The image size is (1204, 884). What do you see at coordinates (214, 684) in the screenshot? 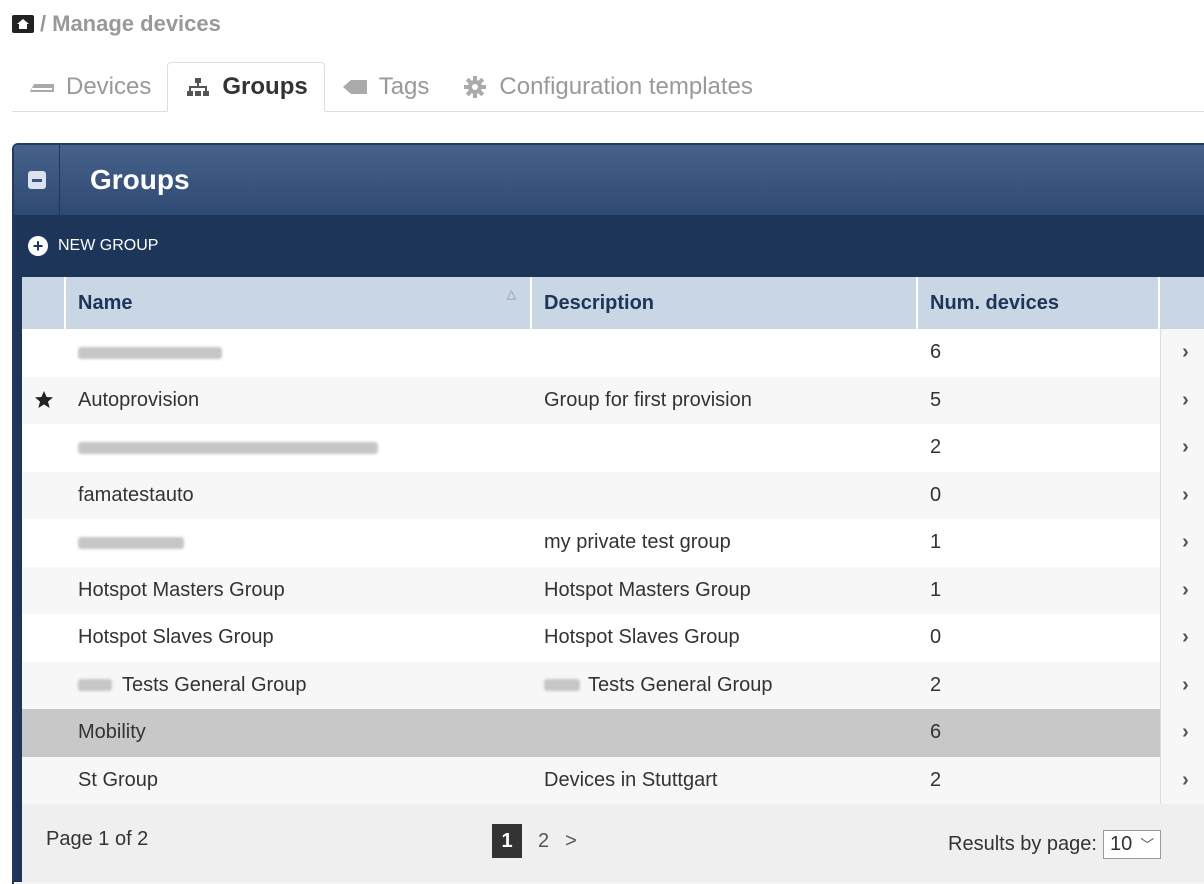
I see `name-cell: Tests General Group` at bounding box center [214, 684].